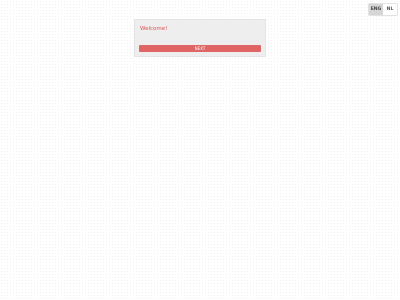  I want to click on welcome-card: Welcome! NEXT, so click(200, 38).